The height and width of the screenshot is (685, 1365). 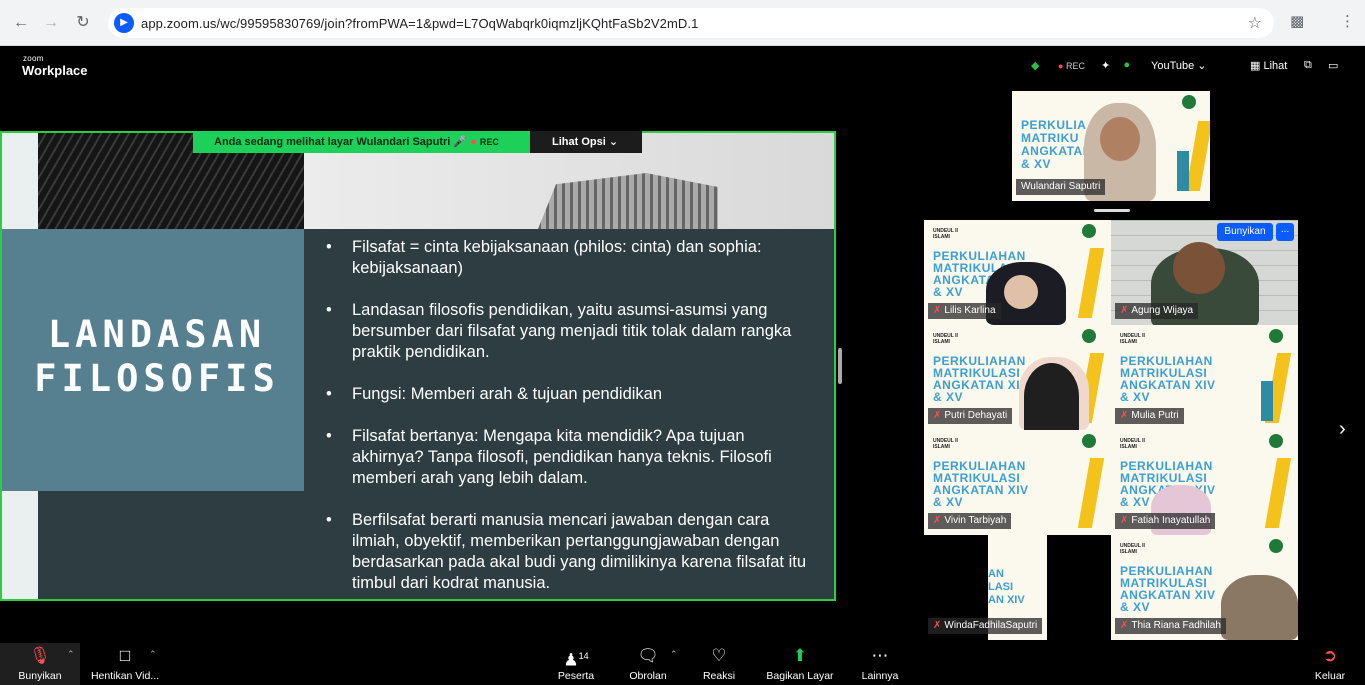 I want to click on chat-button: 🗨 Obrolan, so click(x=648, y=664).